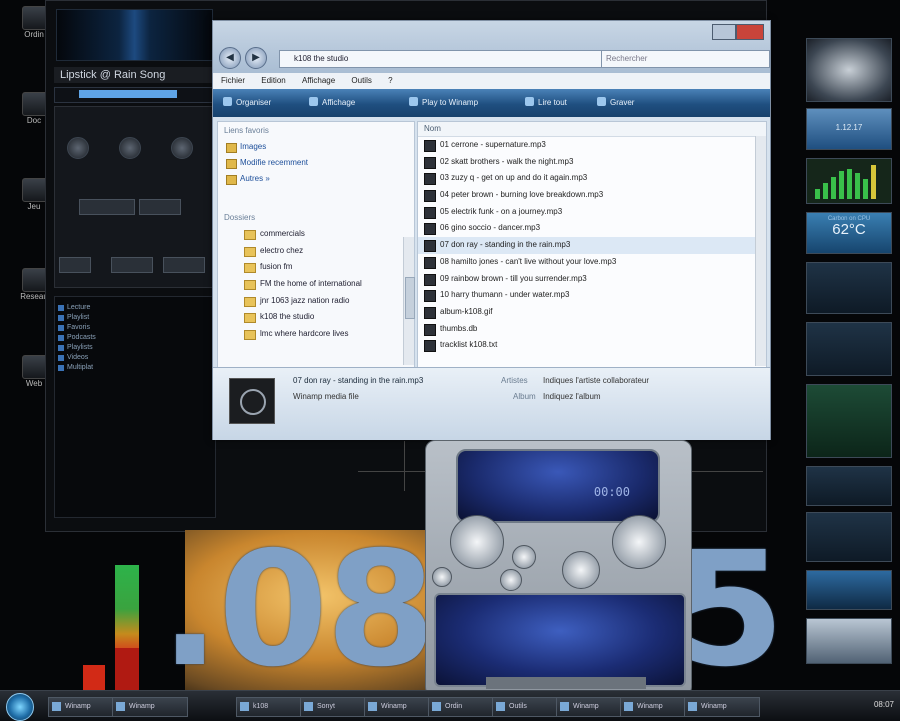 This screenshot has height=721, width=900. I want to click on folders-header: Dossiers, so click(316, 217).